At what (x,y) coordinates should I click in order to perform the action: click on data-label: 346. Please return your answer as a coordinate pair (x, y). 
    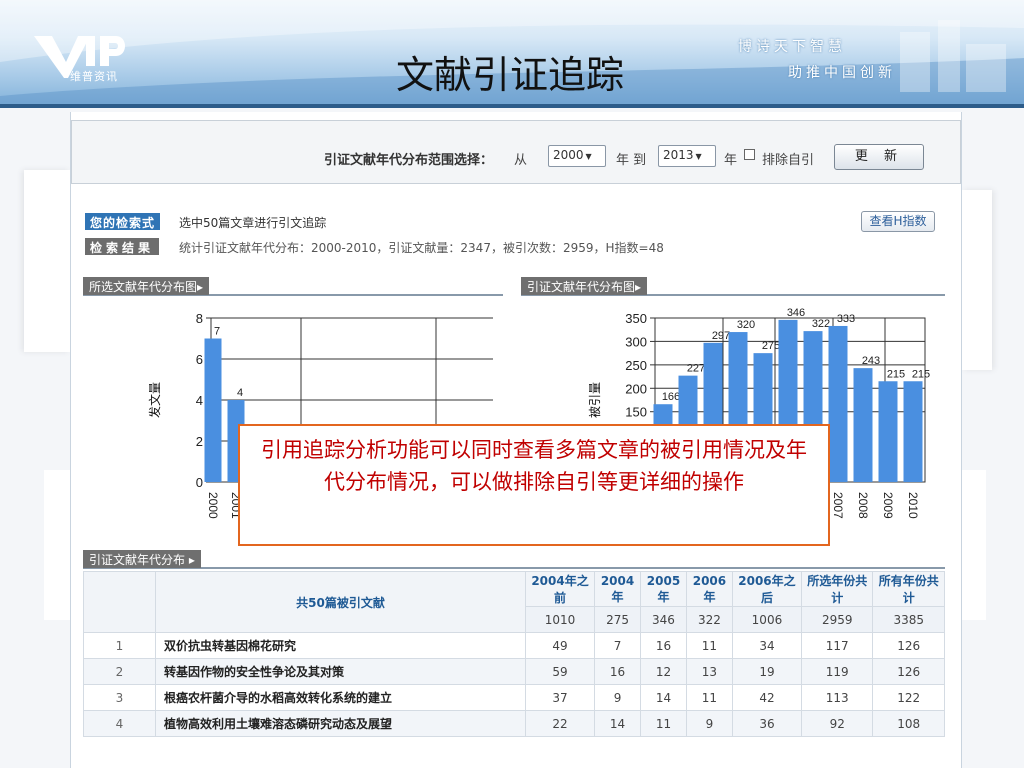
    Looking at the image, I should click on (796, 313).